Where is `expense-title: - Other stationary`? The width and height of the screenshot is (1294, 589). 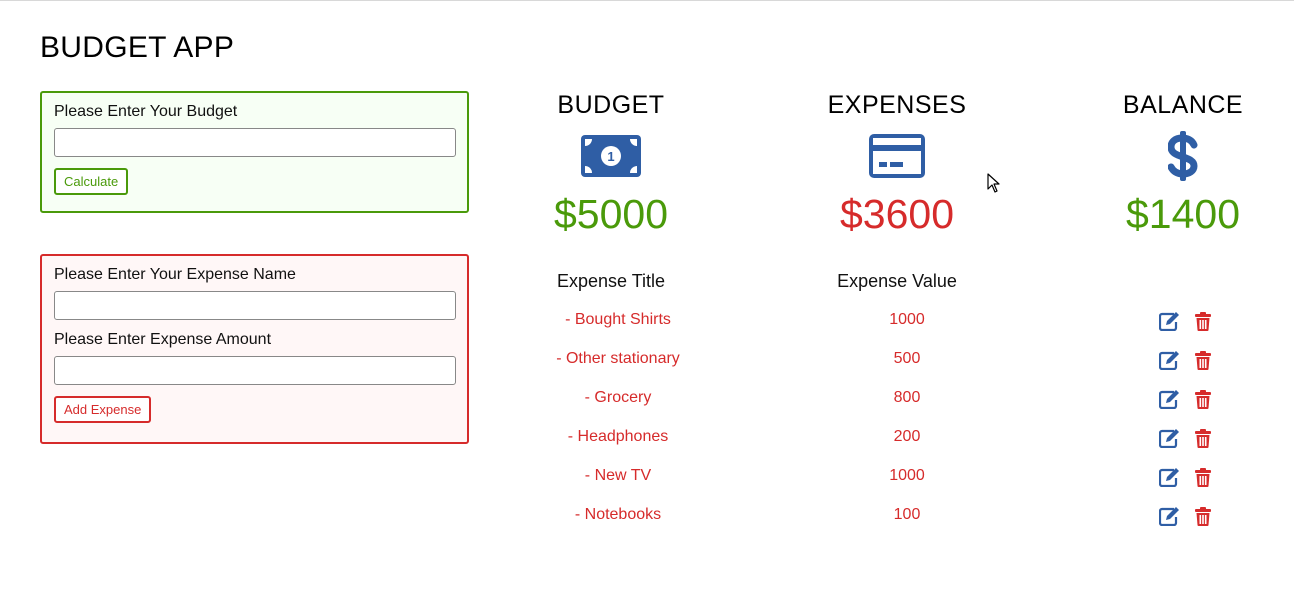 expense-title: - Other stationary is located at coordinates (618, 358).